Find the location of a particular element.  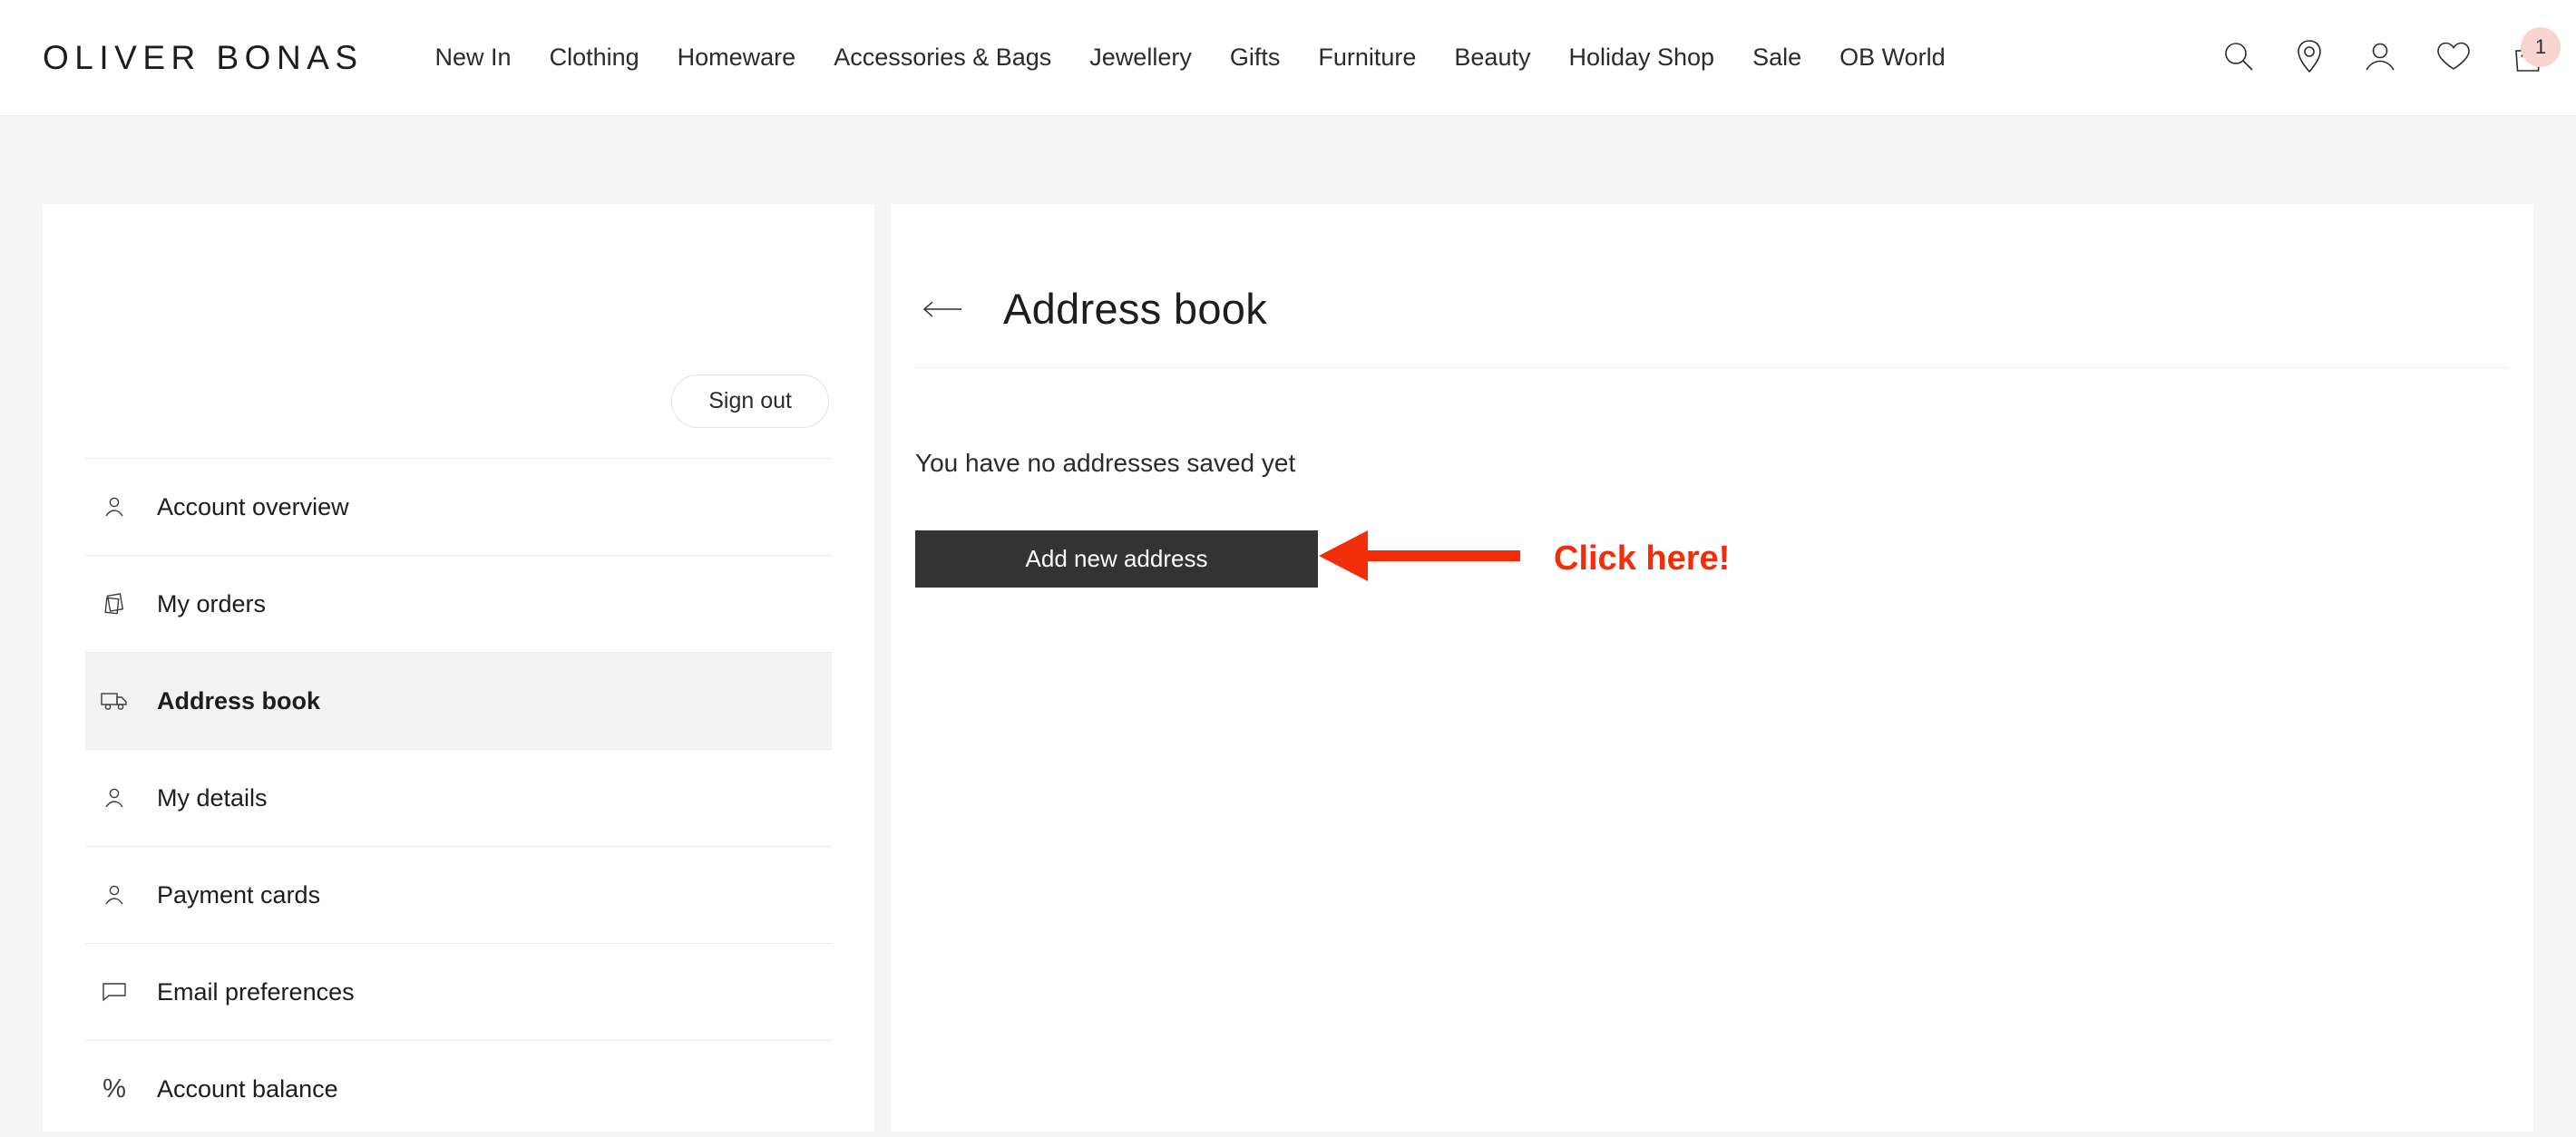

nav-item-jewellery: Jewellery is located at coordinates (1140, 57).